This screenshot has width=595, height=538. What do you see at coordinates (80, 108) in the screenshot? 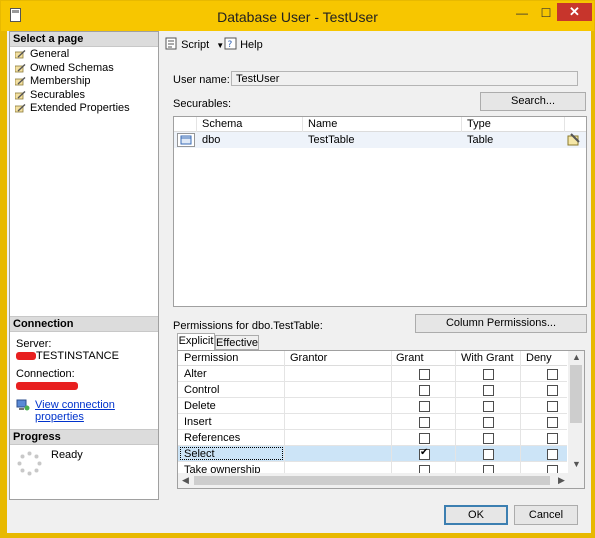
I see `page-item-label: Extended Properties` at bounding box center [80, 108].